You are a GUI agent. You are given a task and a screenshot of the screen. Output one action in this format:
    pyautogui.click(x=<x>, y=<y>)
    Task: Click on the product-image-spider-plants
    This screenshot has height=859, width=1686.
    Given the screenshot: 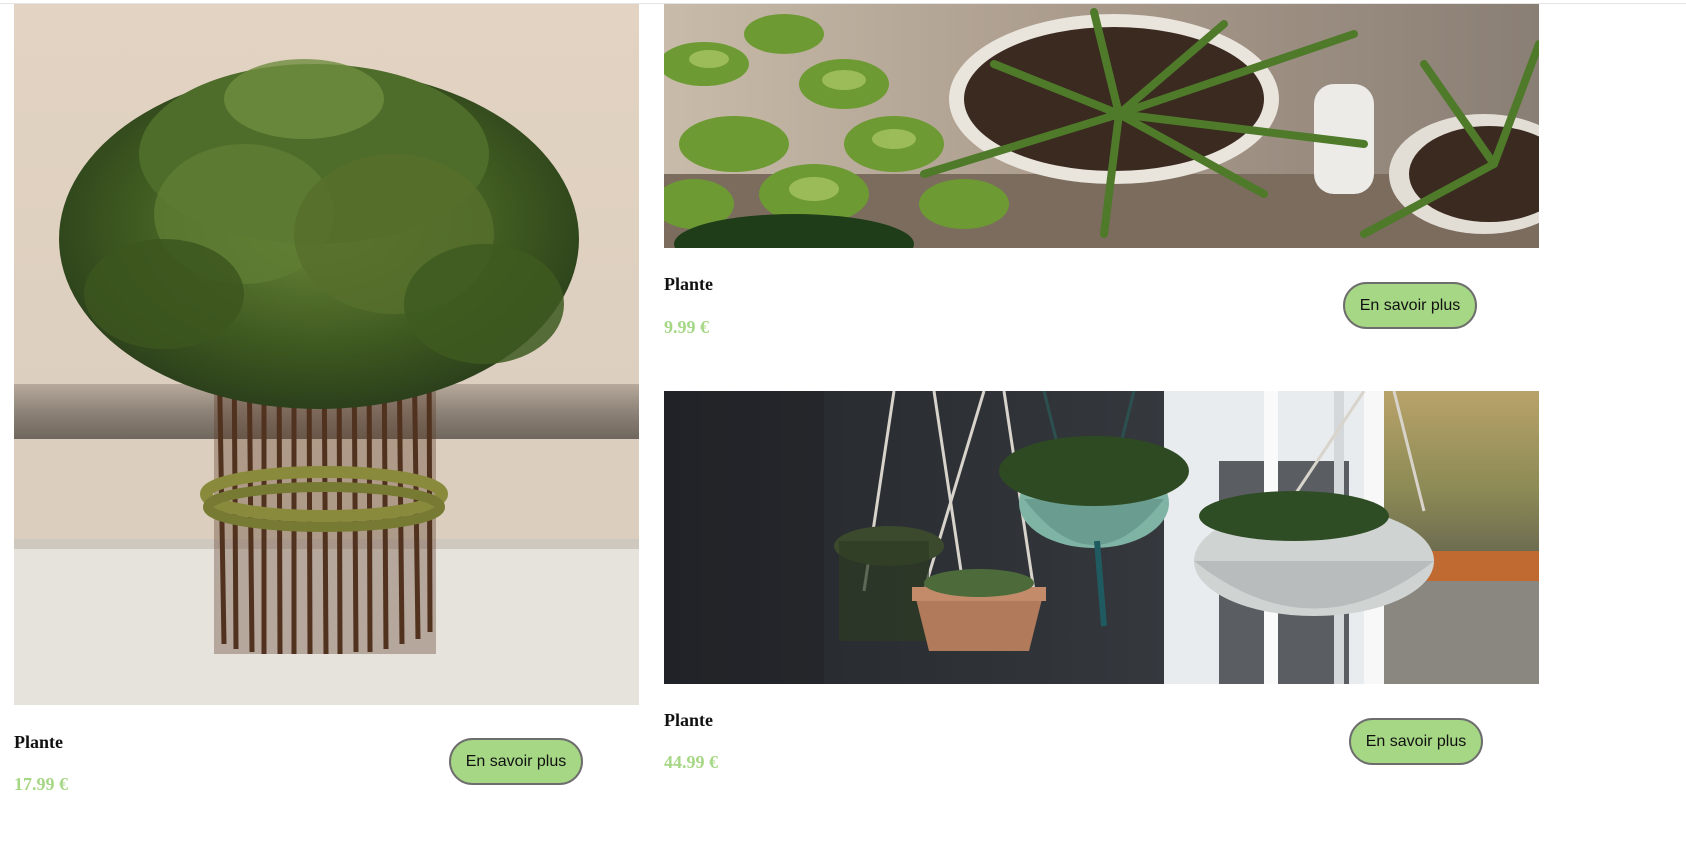 What is the action you would take?
    pyautogui.click(x=1101, y=126)
    